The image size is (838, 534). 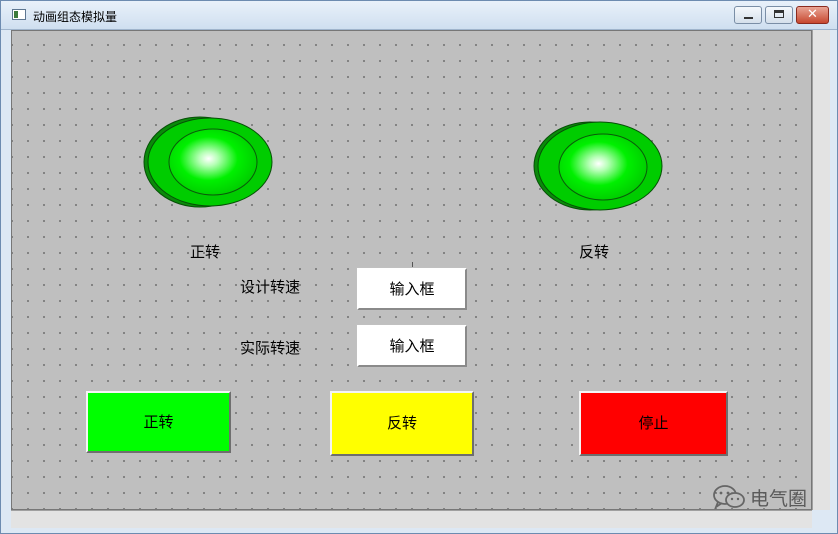 I want to click on design-speed-input: 输入框, so click(x=412, y=289).